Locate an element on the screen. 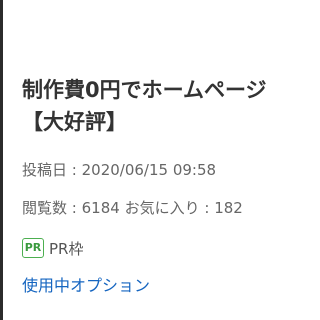 The width and height of the screenshot is (320, 320). favorites-label: お気に入り is located at coordinates (162, 208).